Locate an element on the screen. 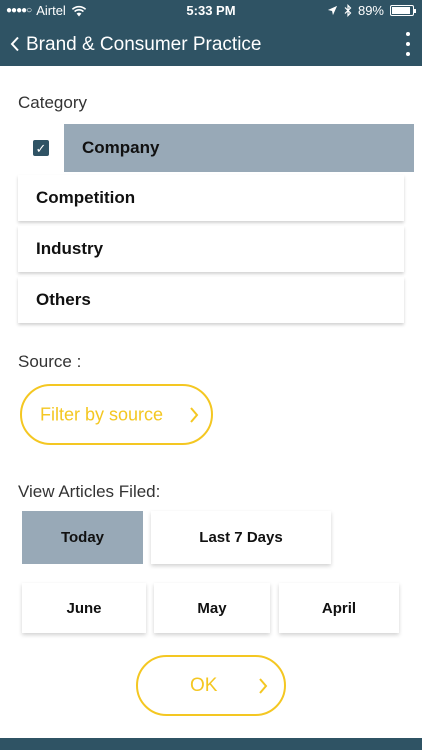 Image resolution: width=422 pixels, height=750 pixels. battery-percent: 89% is located at coordinates (370, 10).